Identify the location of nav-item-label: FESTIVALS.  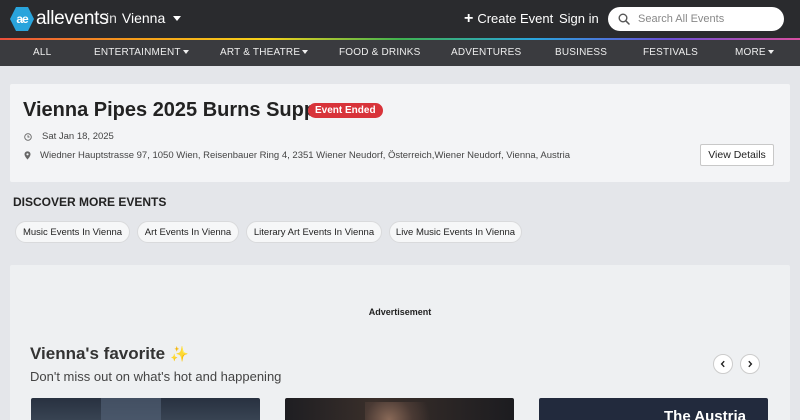
(670, 52).